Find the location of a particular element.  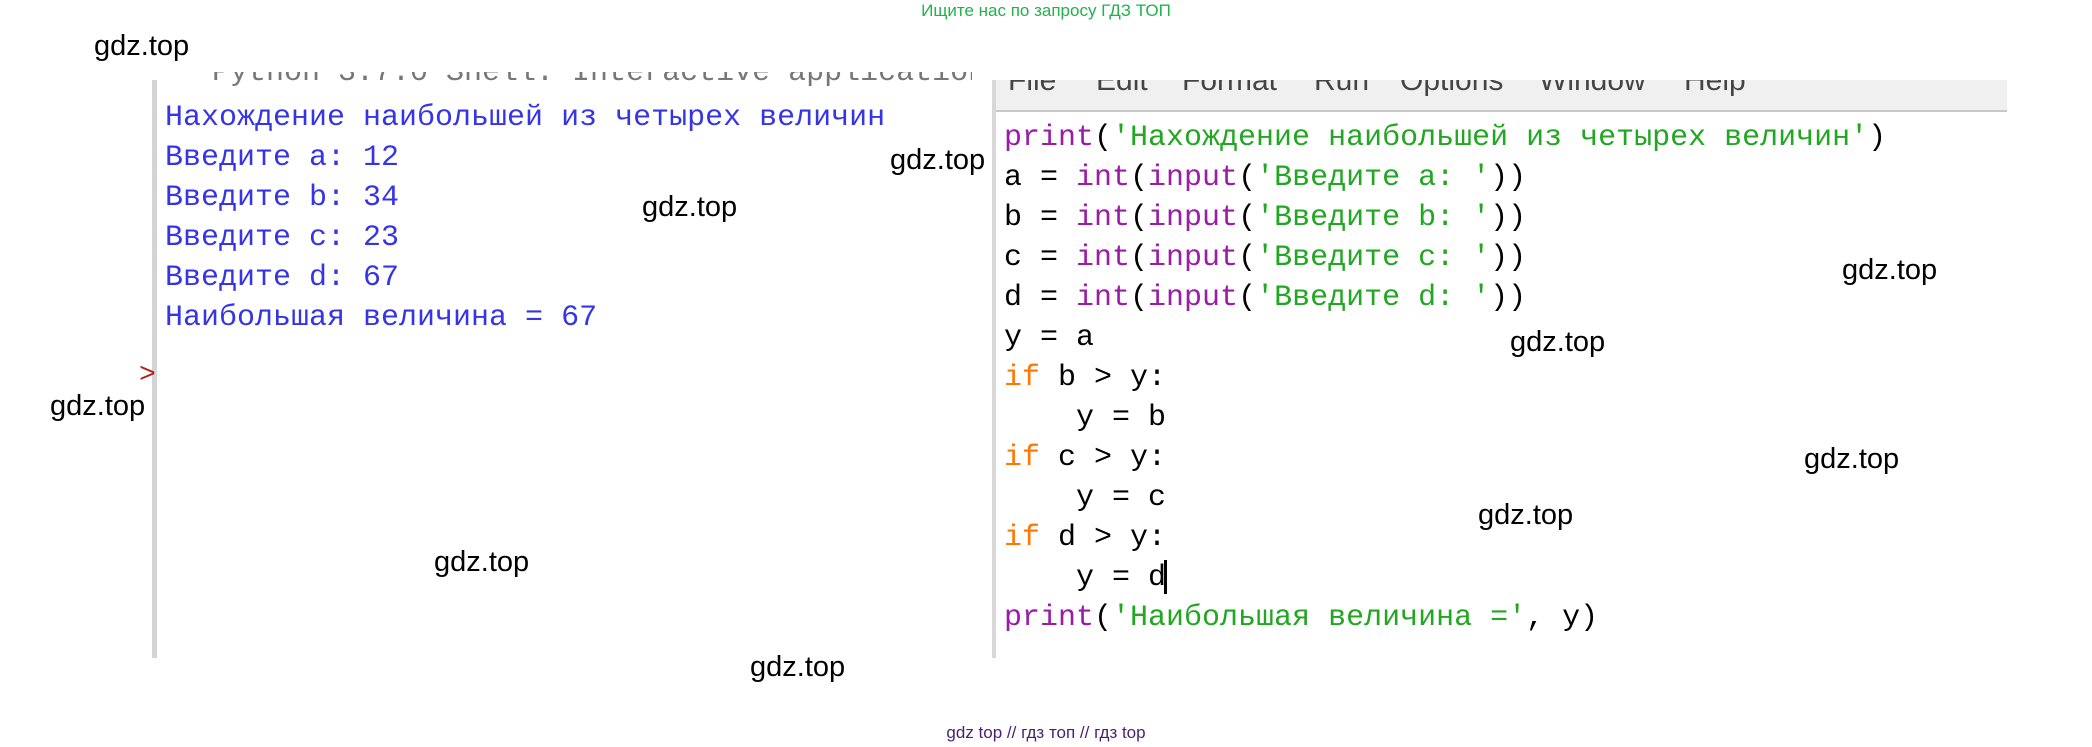

menu-run: Run is located at coordinates (1341, 88).